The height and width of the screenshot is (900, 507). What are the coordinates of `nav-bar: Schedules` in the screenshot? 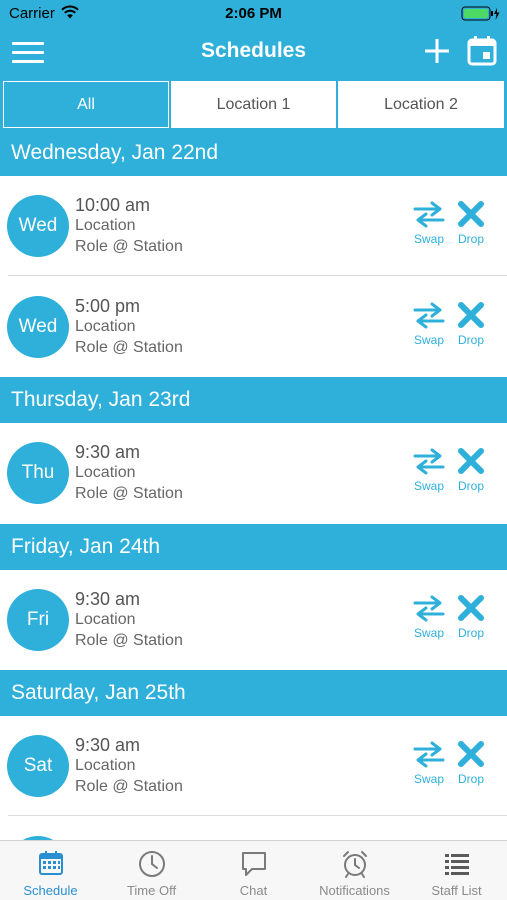 It's located at (253, 53).